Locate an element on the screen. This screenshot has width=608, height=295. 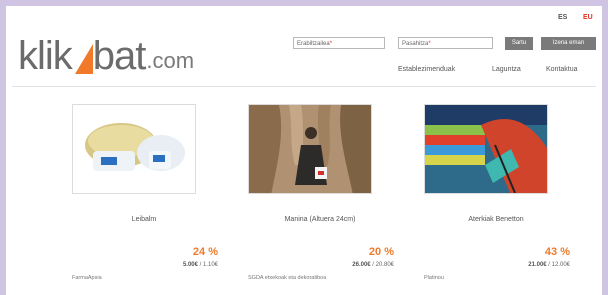
discount-badge: 43 % is located at coordinates (557, 252).